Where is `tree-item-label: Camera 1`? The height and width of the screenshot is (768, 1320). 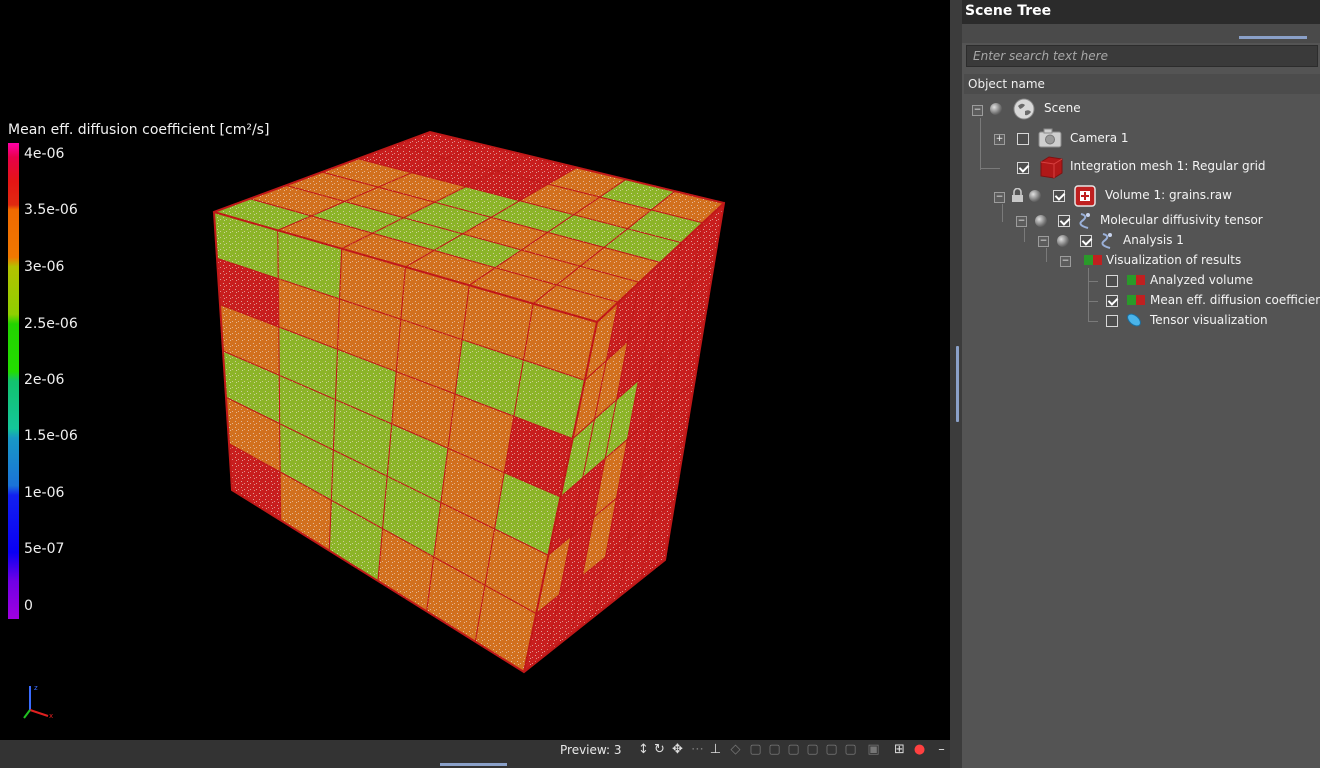
tree-item-label: Camera 1 is located at coordinates (1099, 138).